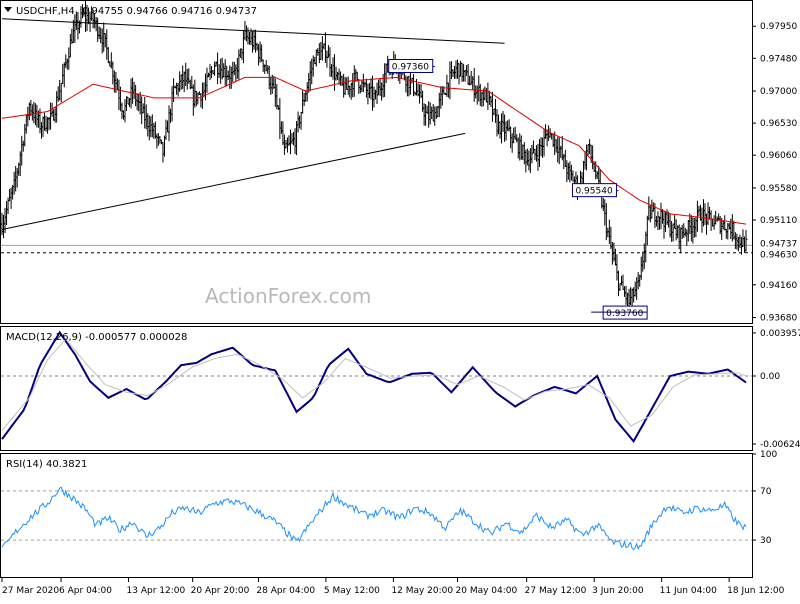  What do you see at coordinates (46, 464) in the screenshot?
I see `rsi-title: RSI(14) 40.3821` at bounding box center [46, 464].